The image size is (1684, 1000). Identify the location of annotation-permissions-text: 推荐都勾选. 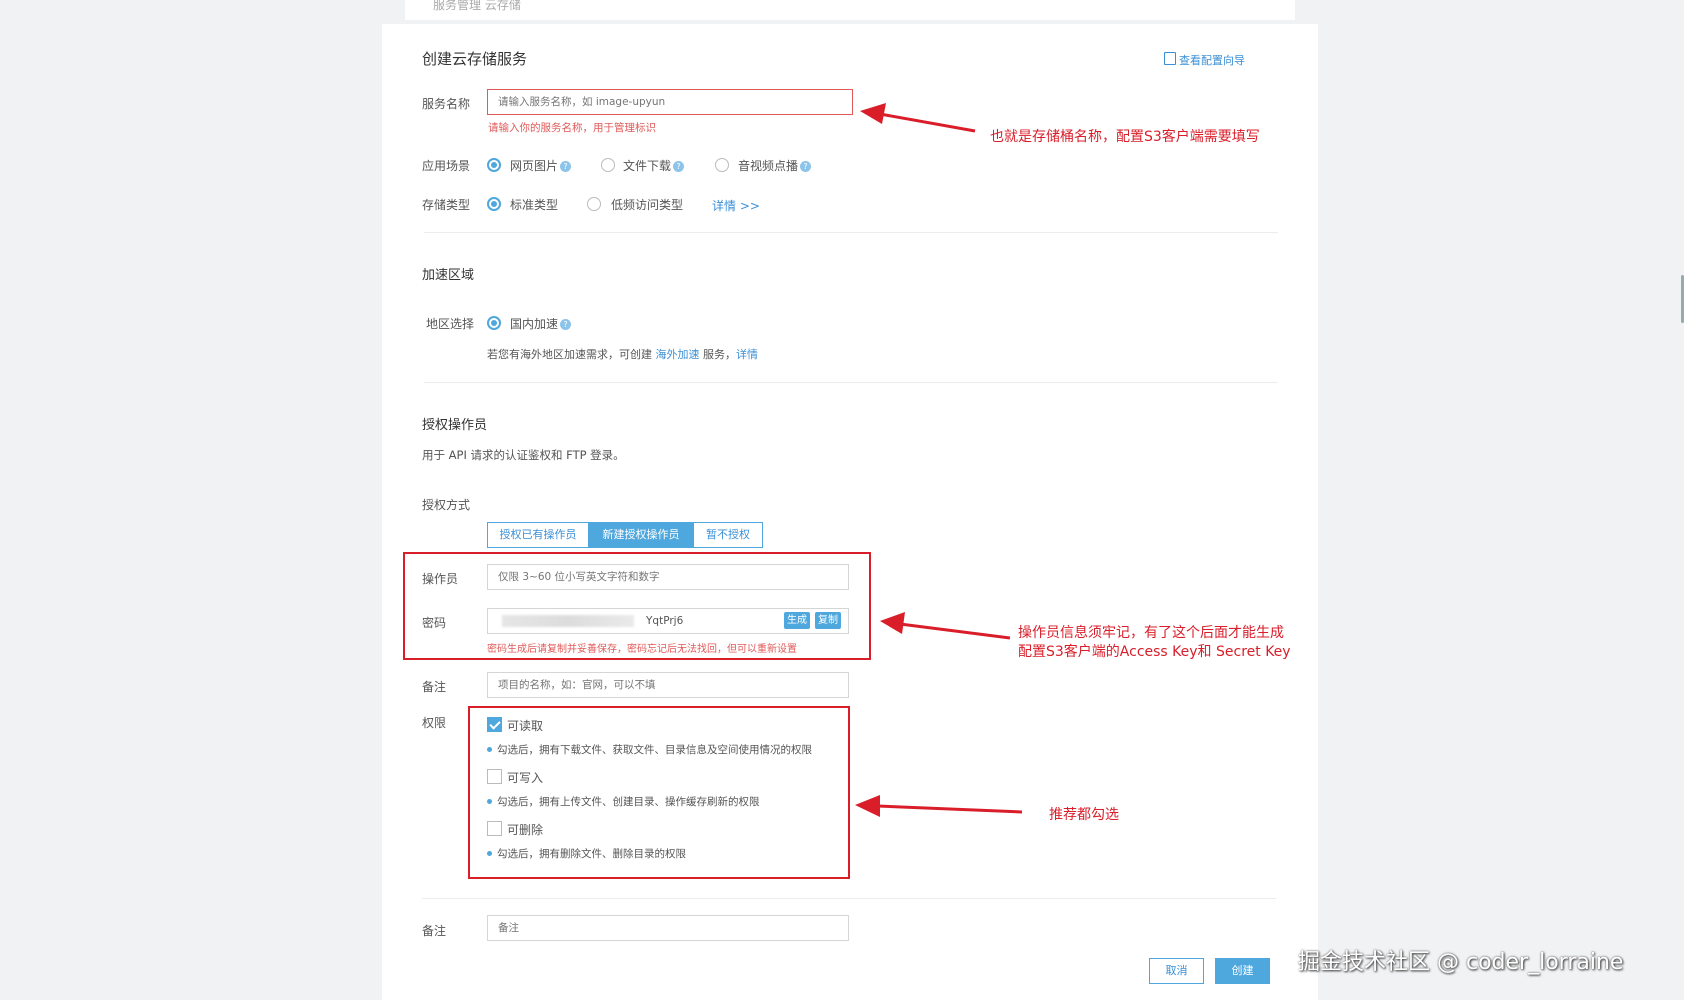
(1084, 815).